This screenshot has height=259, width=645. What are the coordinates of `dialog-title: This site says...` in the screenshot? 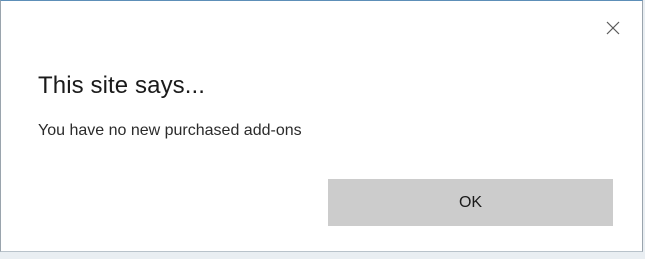 It's located at (122, 85).